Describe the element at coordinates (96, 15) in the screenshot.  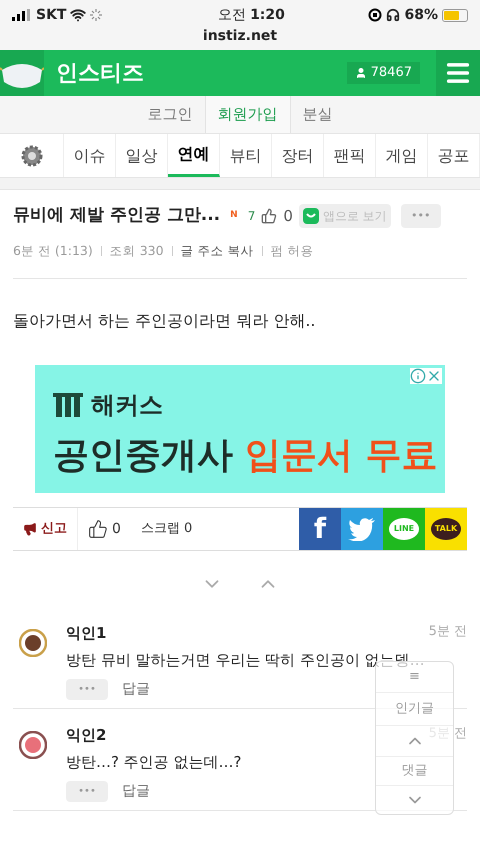
I see `loading-icon` at that location.